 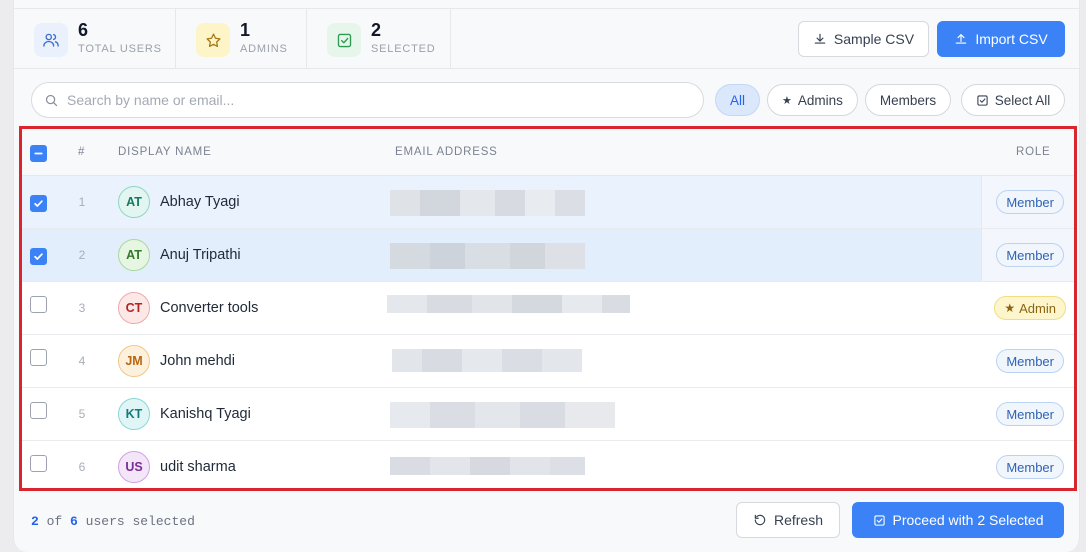 I want to click on proceed-suffix: Selected, so click(x=1016, y=520).